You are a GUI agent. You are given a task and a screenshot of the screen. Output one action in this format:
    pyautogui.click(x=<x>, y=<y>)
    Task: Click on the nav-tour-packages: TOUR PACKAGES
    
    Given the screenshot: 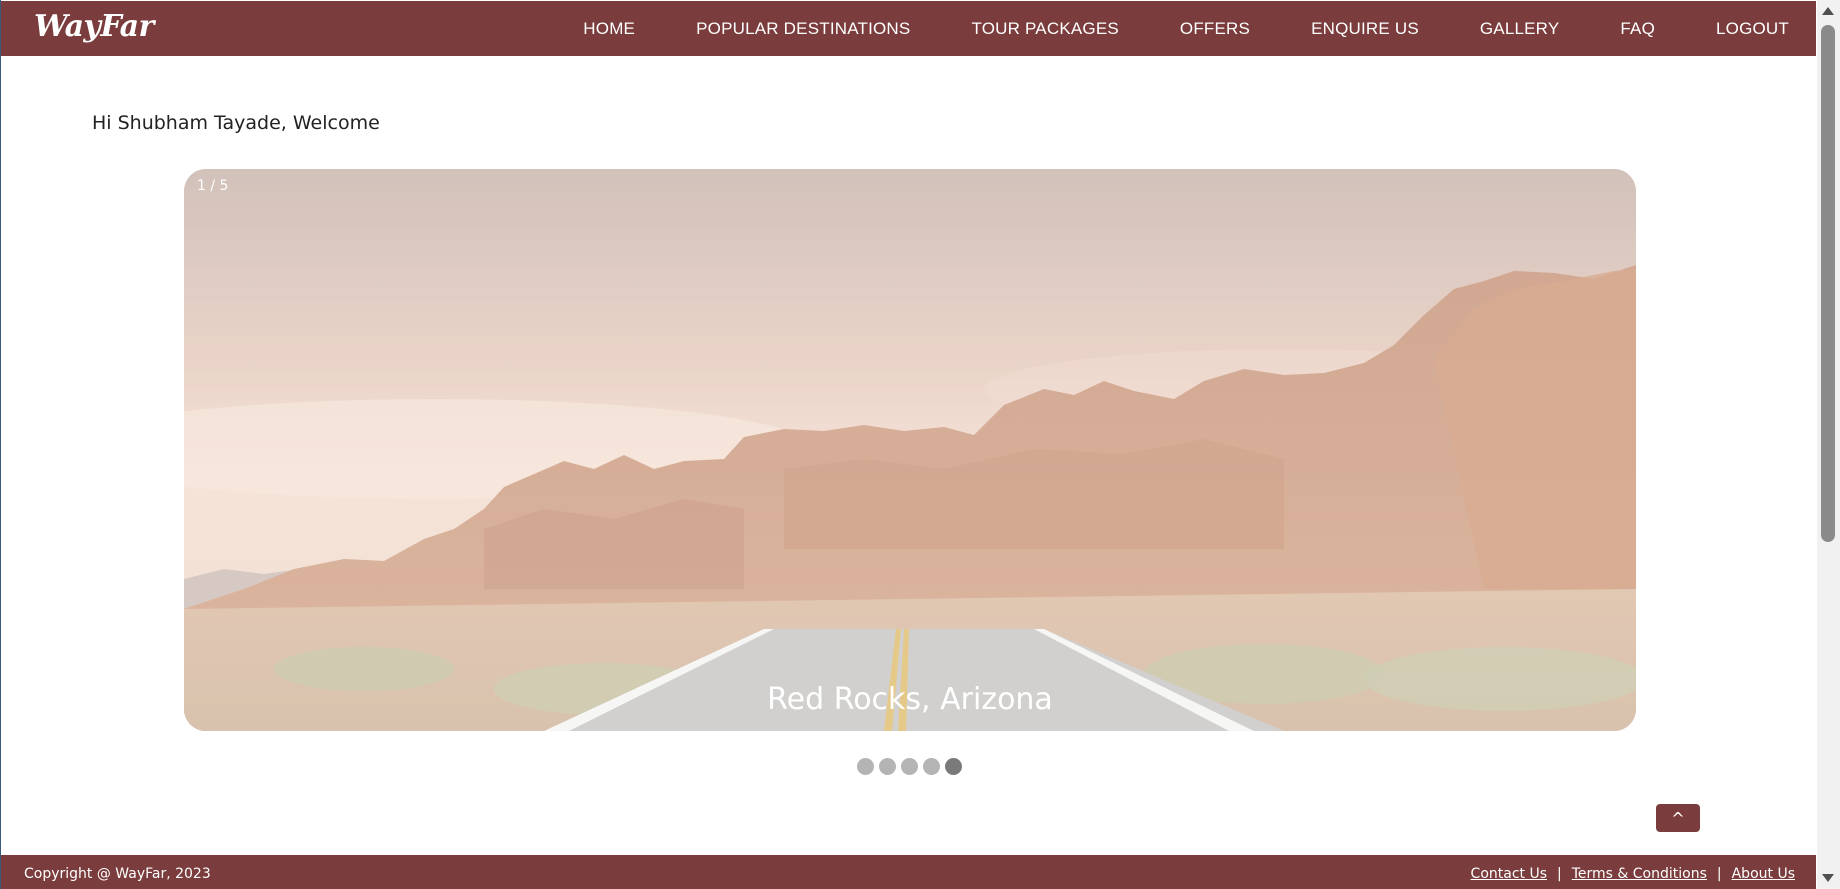 What is the action you would take?
    pyautogui.click(x=1044, y=29)
    